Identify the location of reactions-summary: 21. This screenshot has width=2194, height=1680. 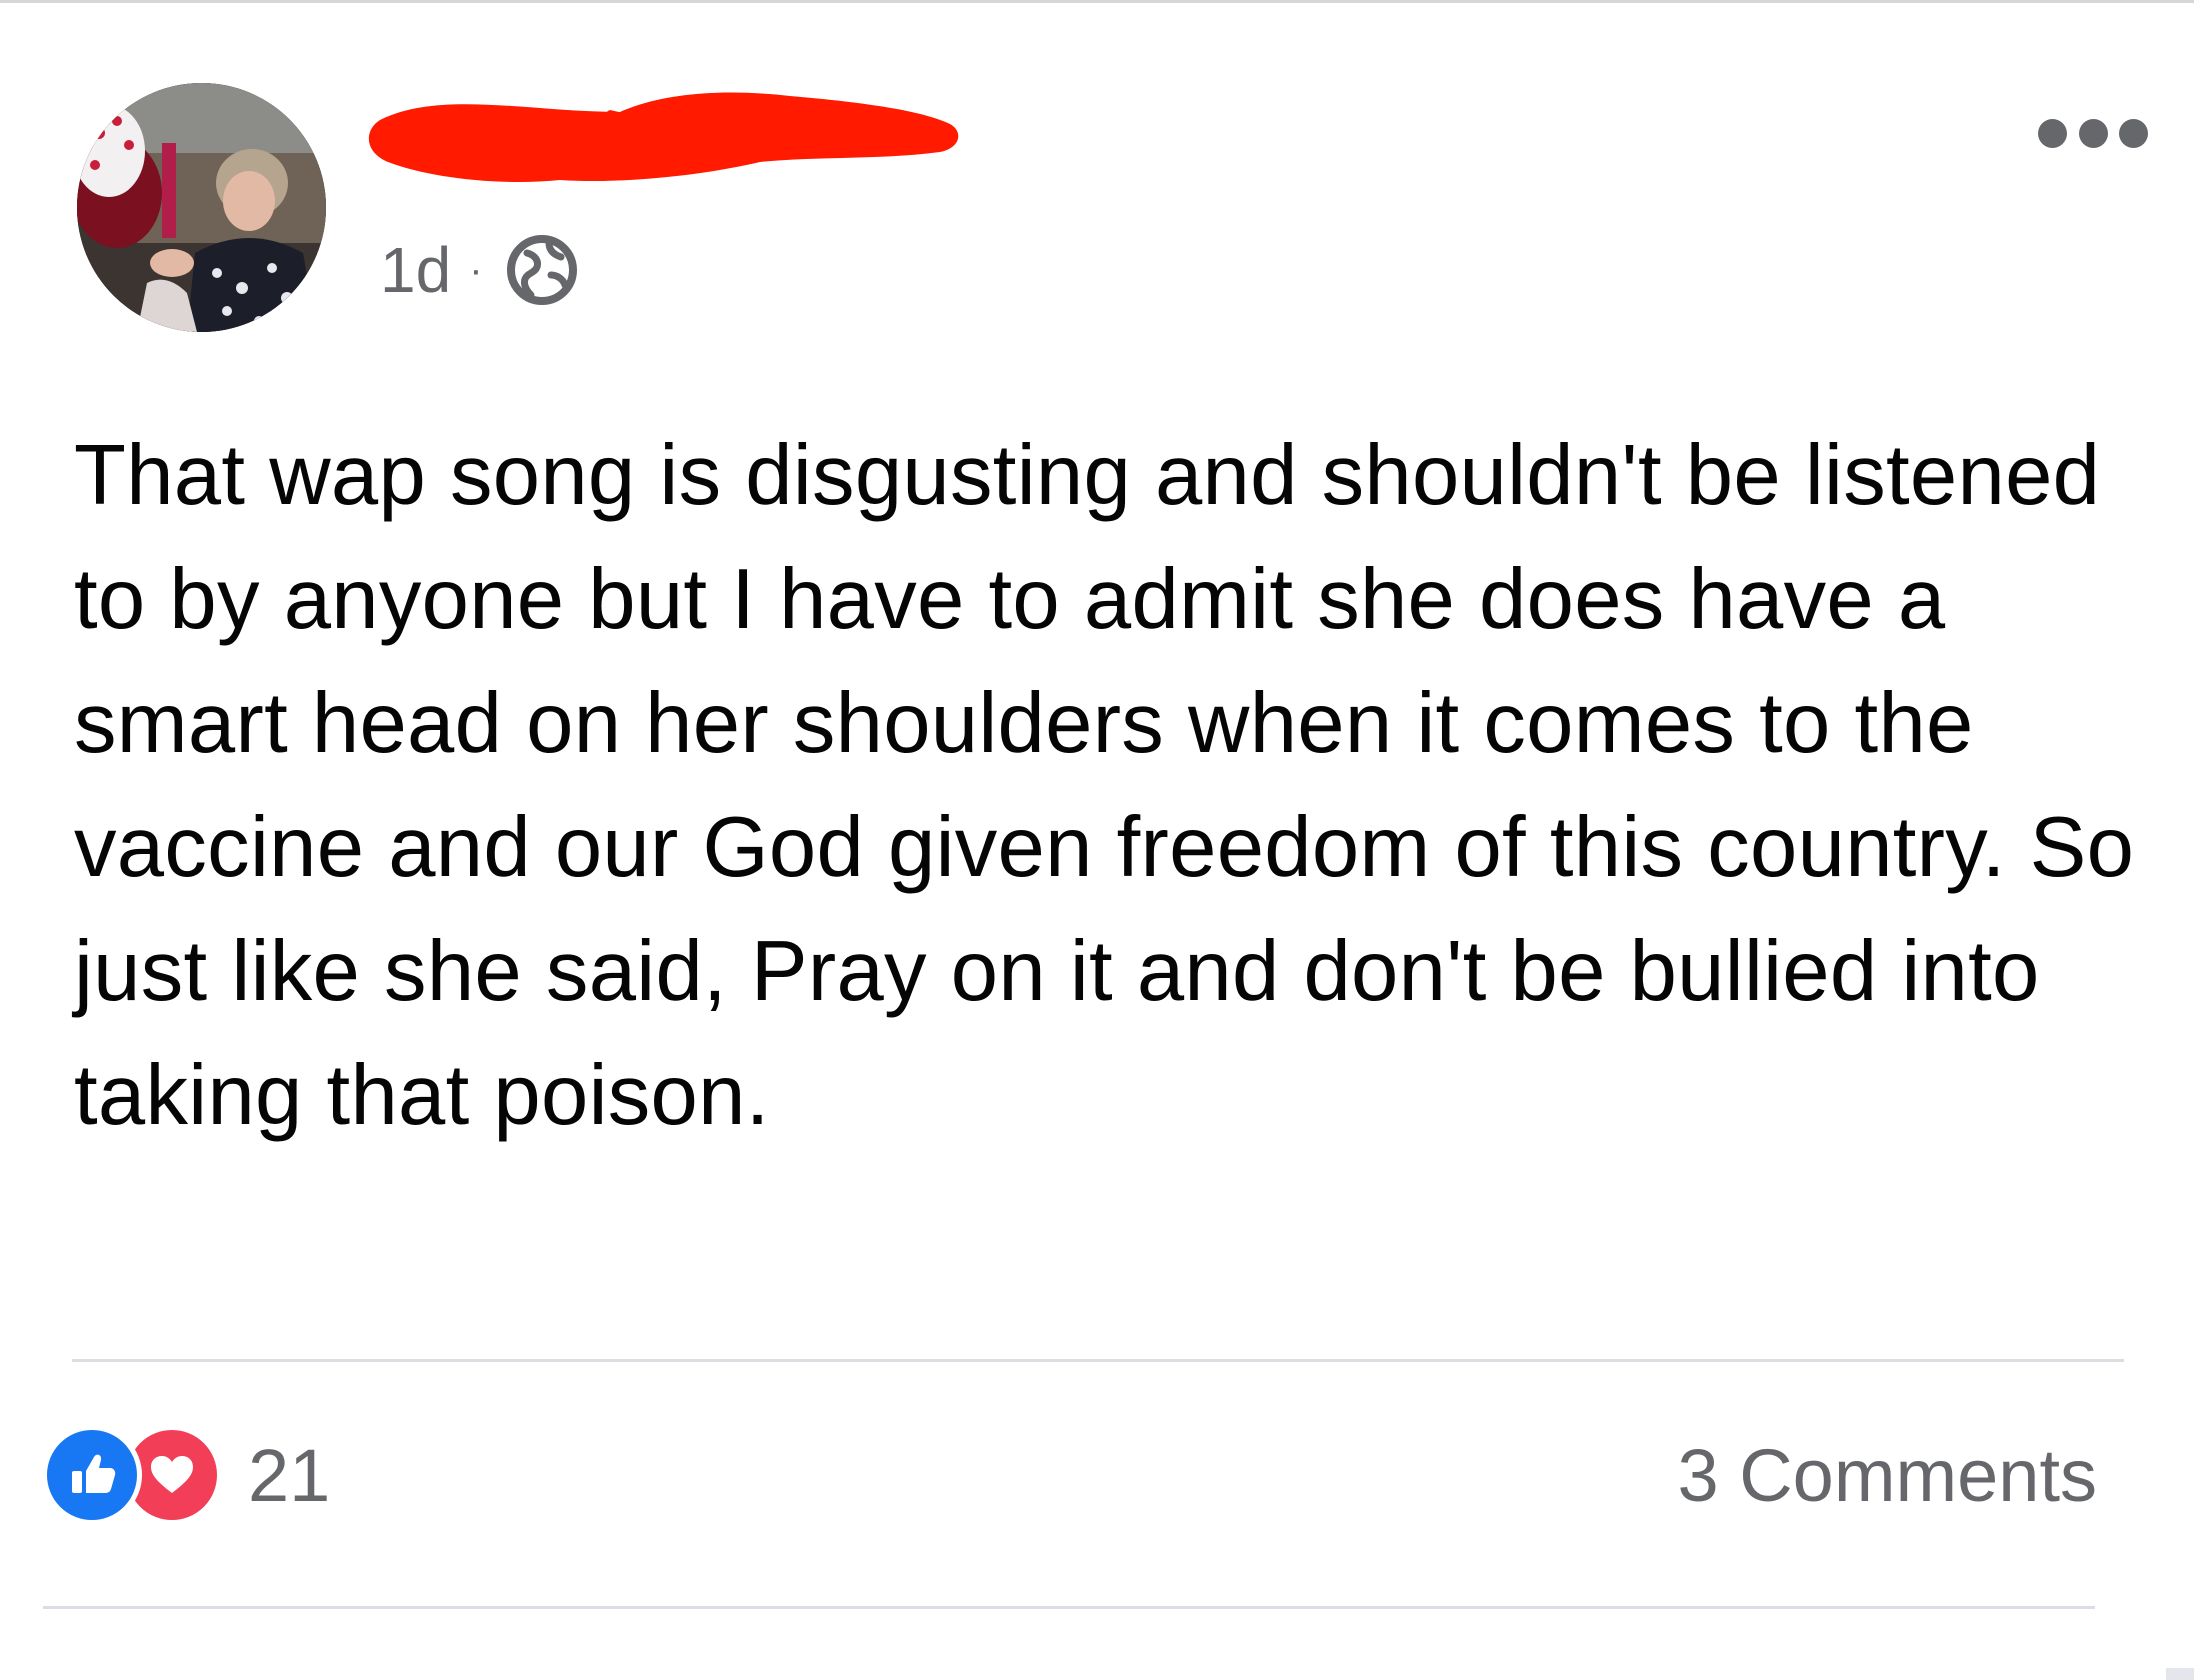
(186, 1475).